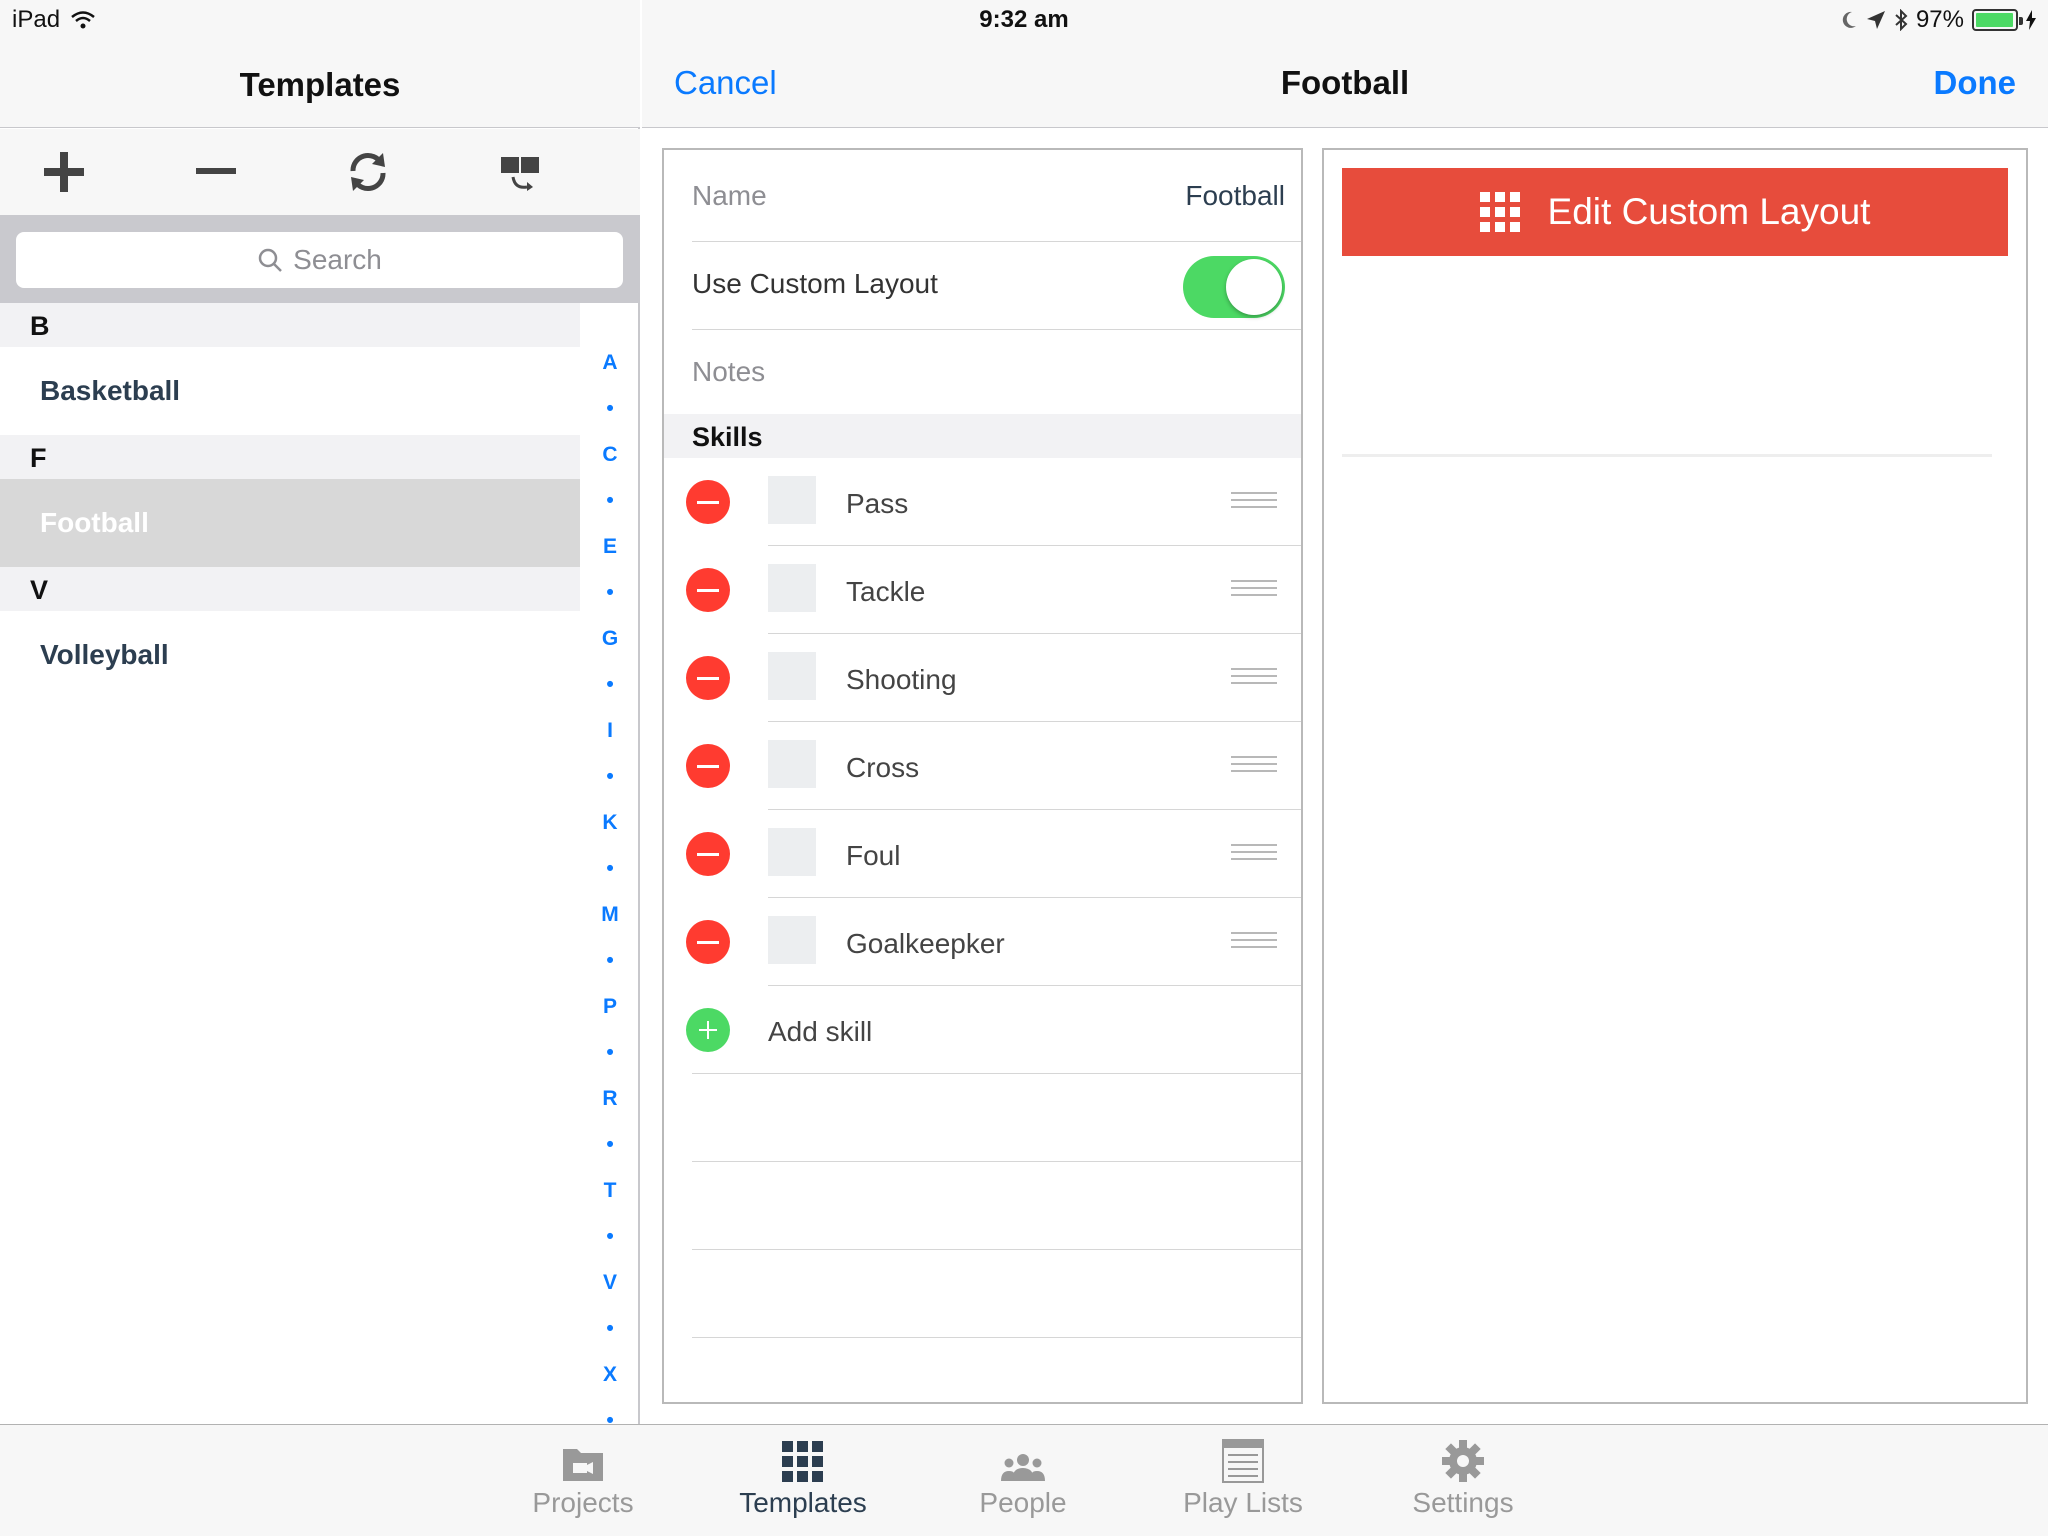 Image resolution: width=2048 pixels, height=1536 pixels. I want to click on add-skill-label: Add skill, so click(820, 1032).